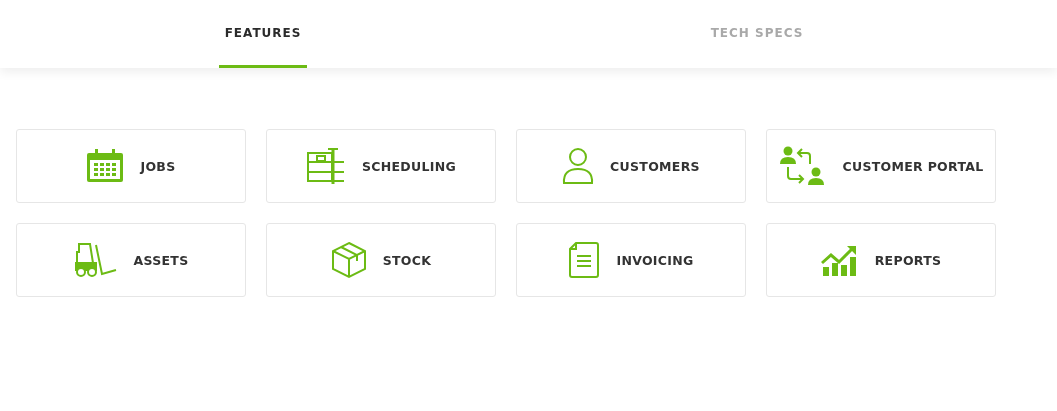 The height and width of the screenshot is (411, 1057). What do you see at coordinates (263, 34) in the screenshot?
I see `tab: FEATURES` at bounding box center [263, 34].